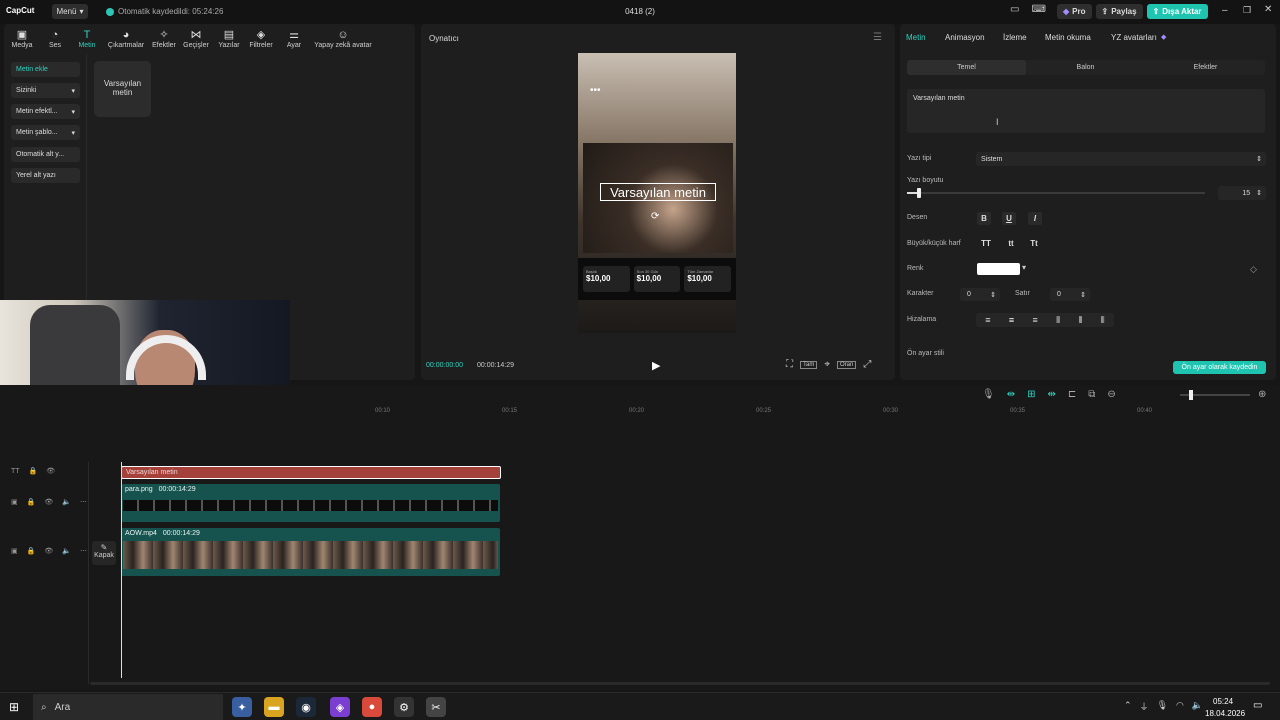 This screenshot has width=1280, height=720. What do you see at coordinates (1058, 320) in the screenshot?
I see `align-top-icon: ⦀` at bounding box center [1058, 320].